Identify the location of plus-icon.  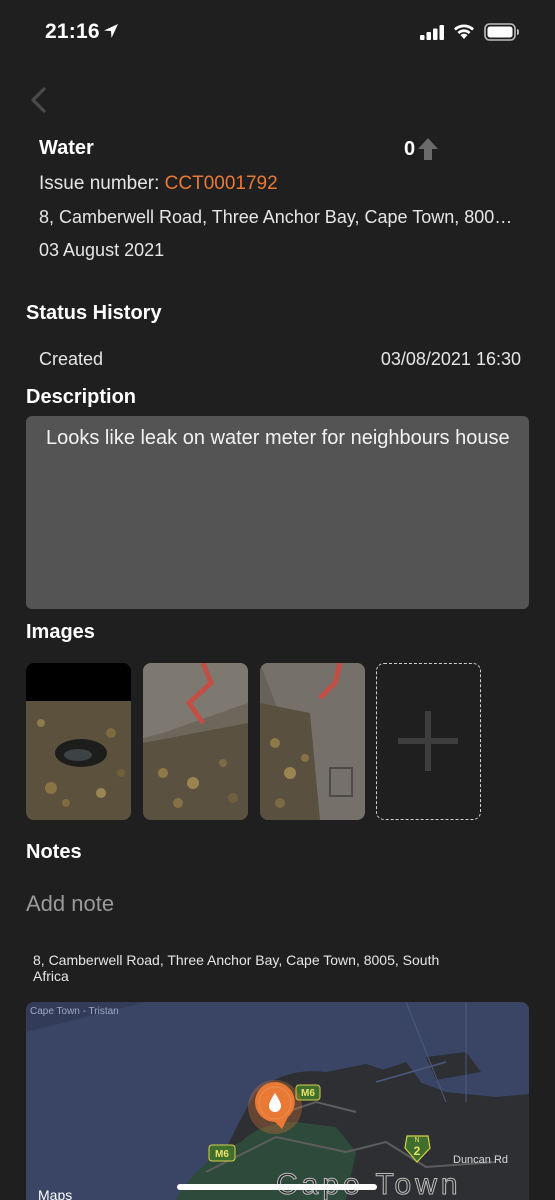
(428, 741).